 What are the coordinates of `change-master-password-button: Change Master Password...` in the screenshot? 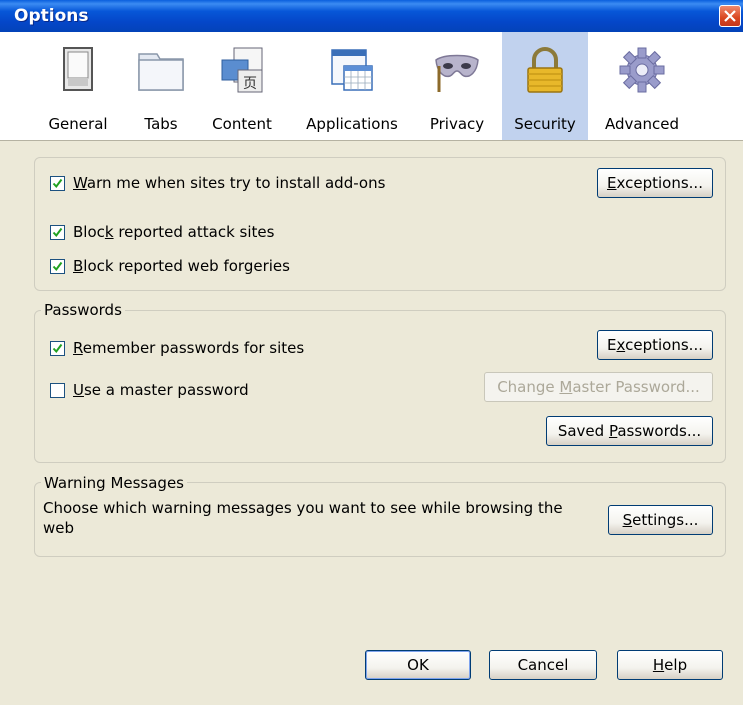 It's located at (598, 387).